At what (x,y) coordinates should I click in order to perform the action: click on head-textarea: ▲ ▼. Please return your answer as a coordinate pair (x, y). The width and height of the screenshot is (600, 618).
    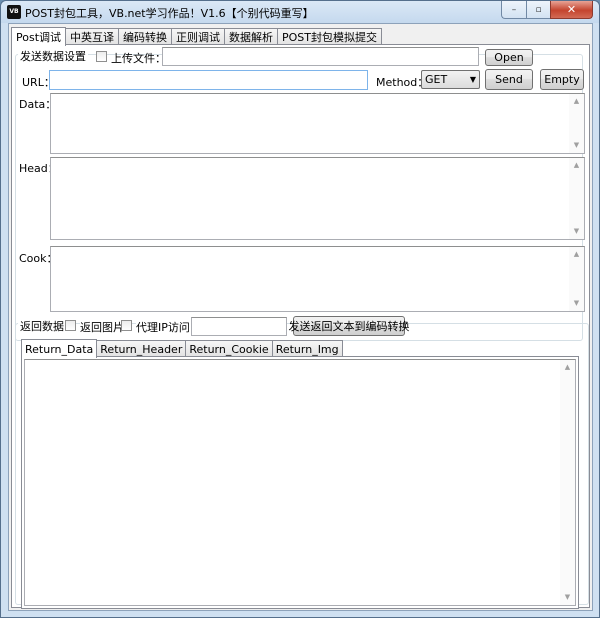
    Looking at the image, I should click on (317, 198).